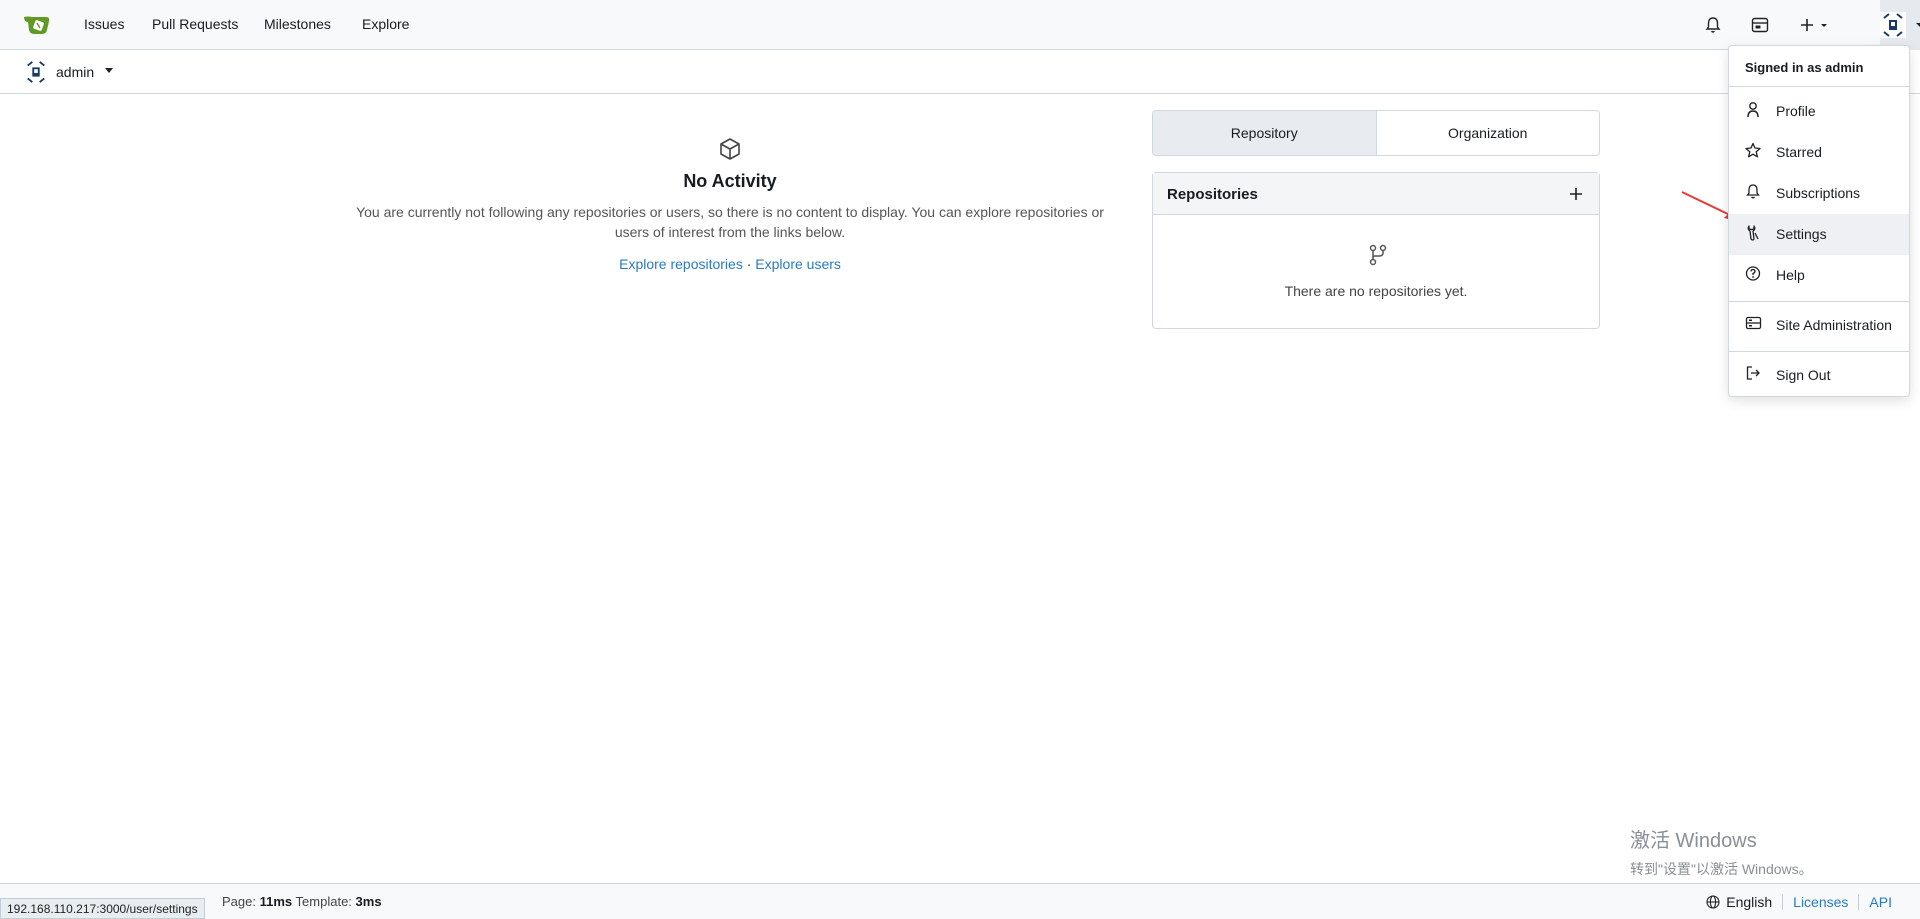 The height and width of the screenshot is (919, 1920). Describe the element at coordinates (1376, 291) in the screenshot. I see `no-repositories-text: There are no repositories yet.` at that location.